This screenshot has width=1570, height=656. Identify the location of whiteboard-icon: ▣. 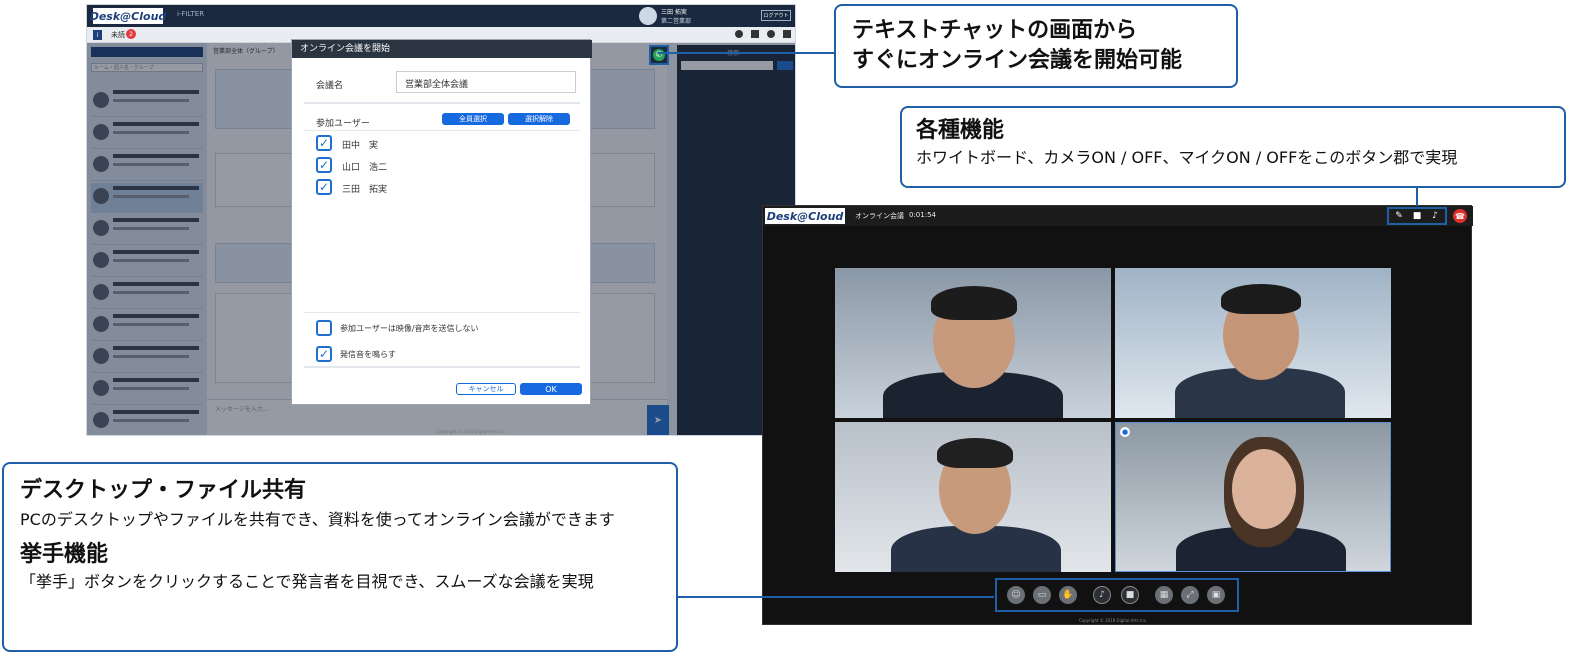
(1216, 595).